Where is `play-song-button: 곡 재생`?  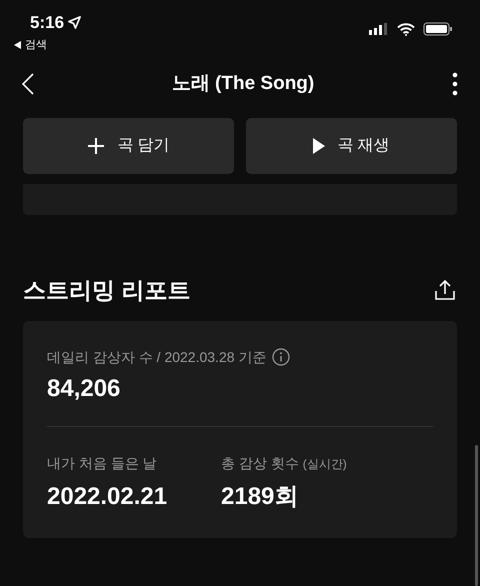 play-song-button: 곡 재생 is located at coordinates (351, 146).